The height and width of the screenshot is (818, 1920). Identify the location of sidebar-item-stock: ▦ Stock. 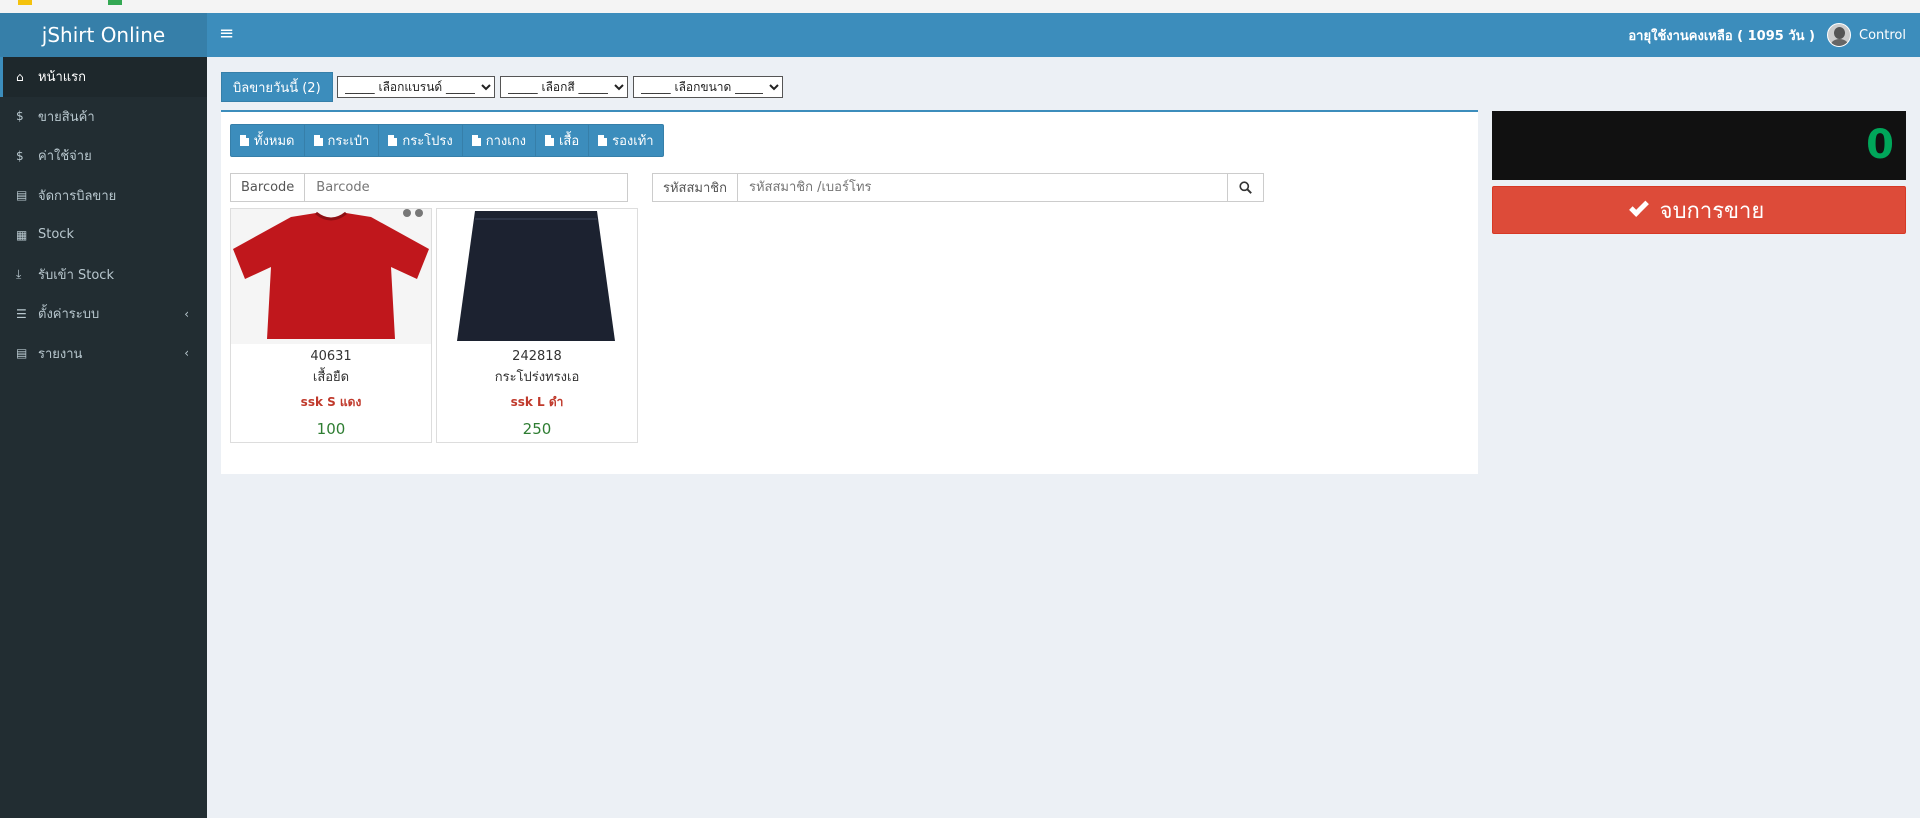
(103, 235).